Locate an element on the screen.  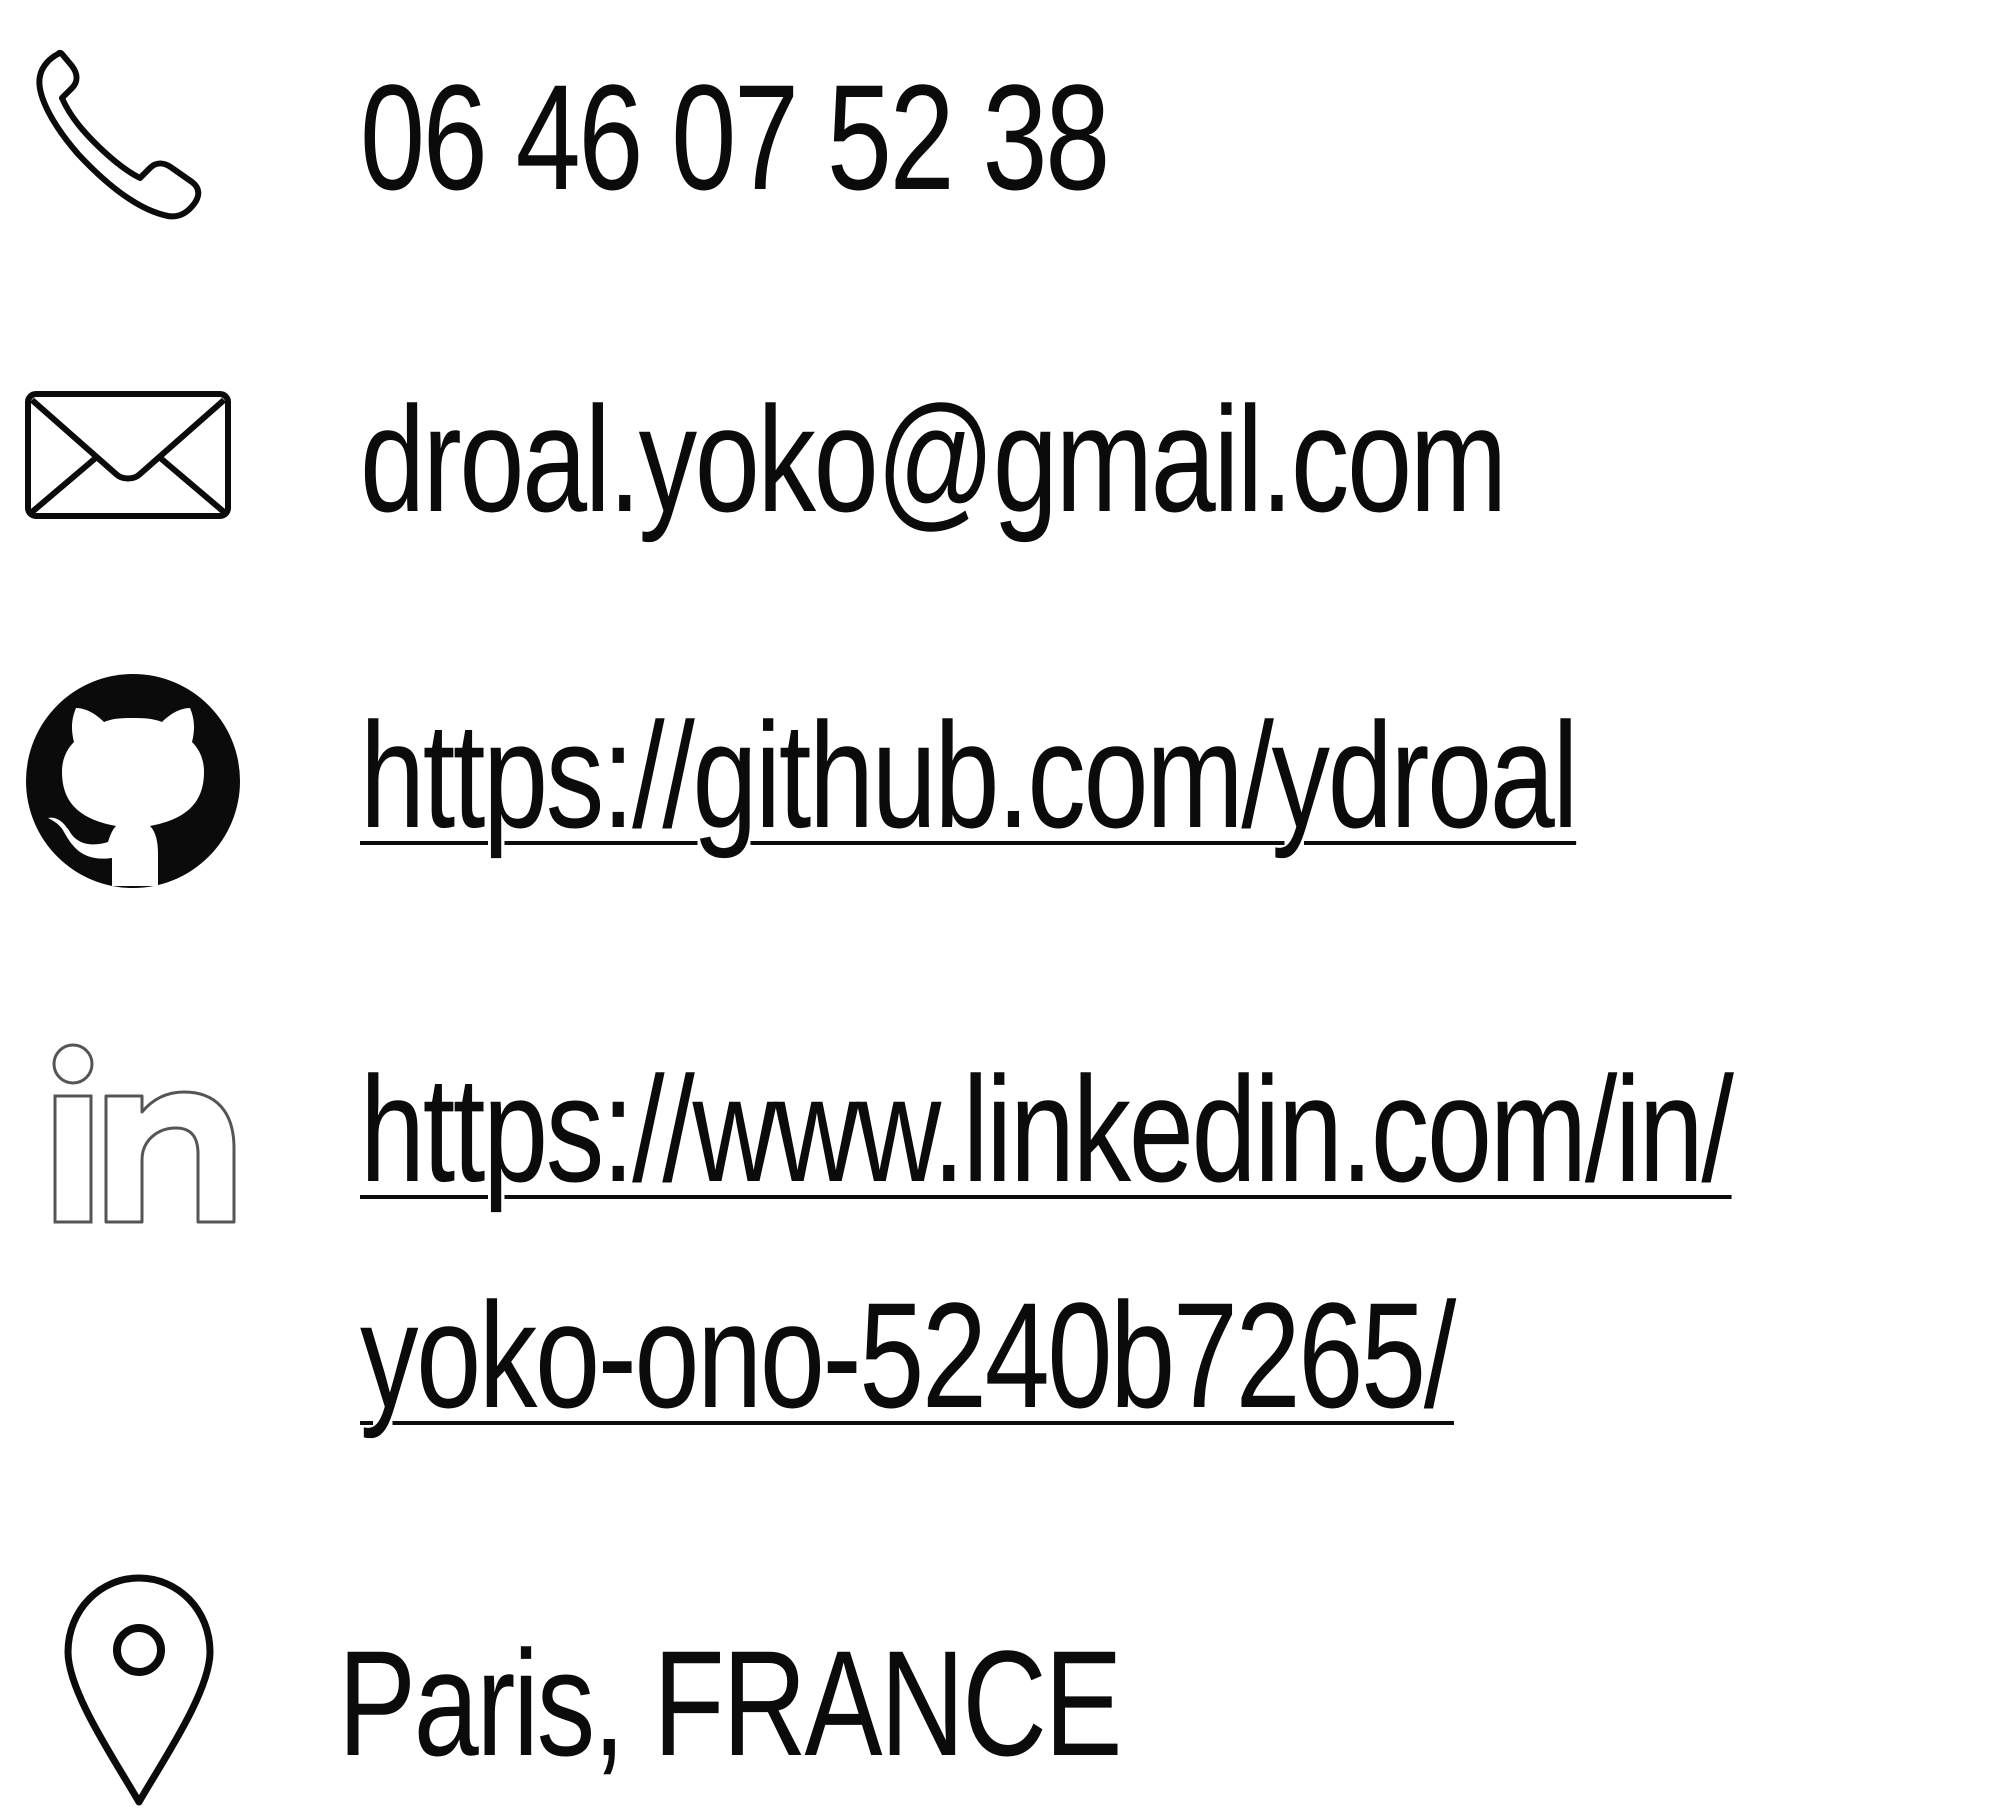
phone-number: 06 46 07 52 38 is located at coordinates (735, 137).